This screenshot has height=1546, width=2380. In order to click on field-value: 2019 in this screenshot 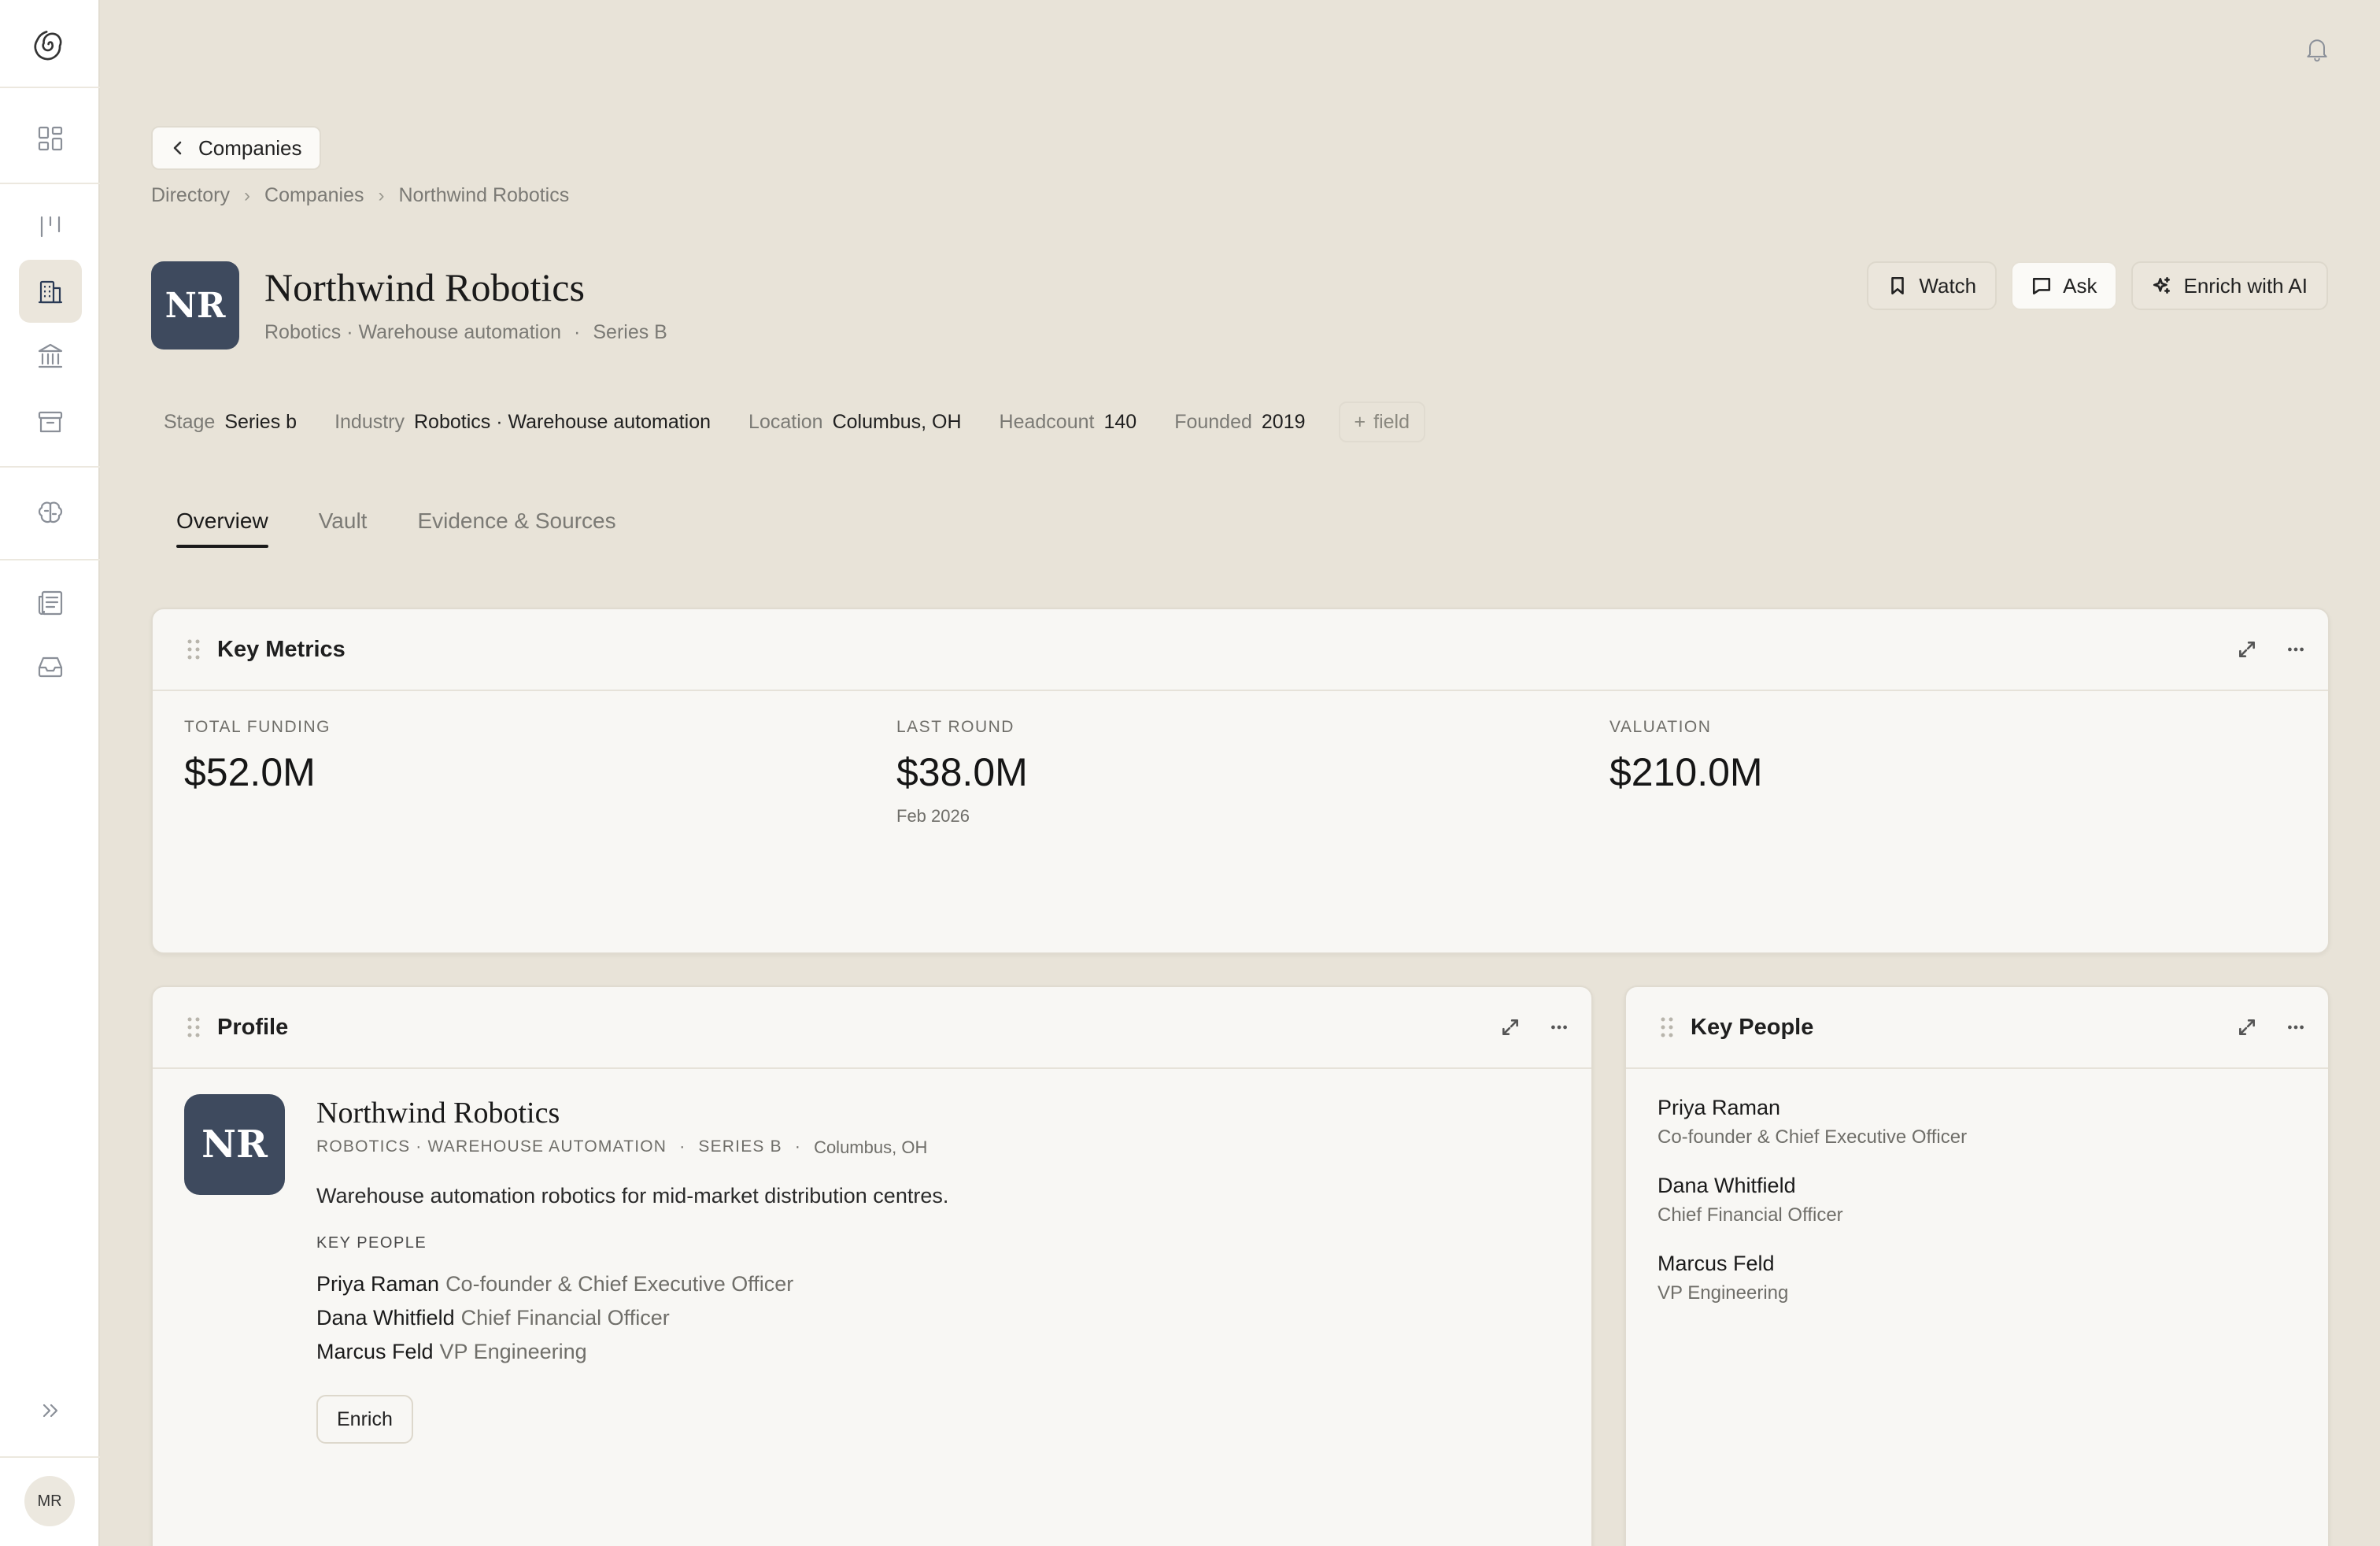, I will do `click(1283, 422)`.